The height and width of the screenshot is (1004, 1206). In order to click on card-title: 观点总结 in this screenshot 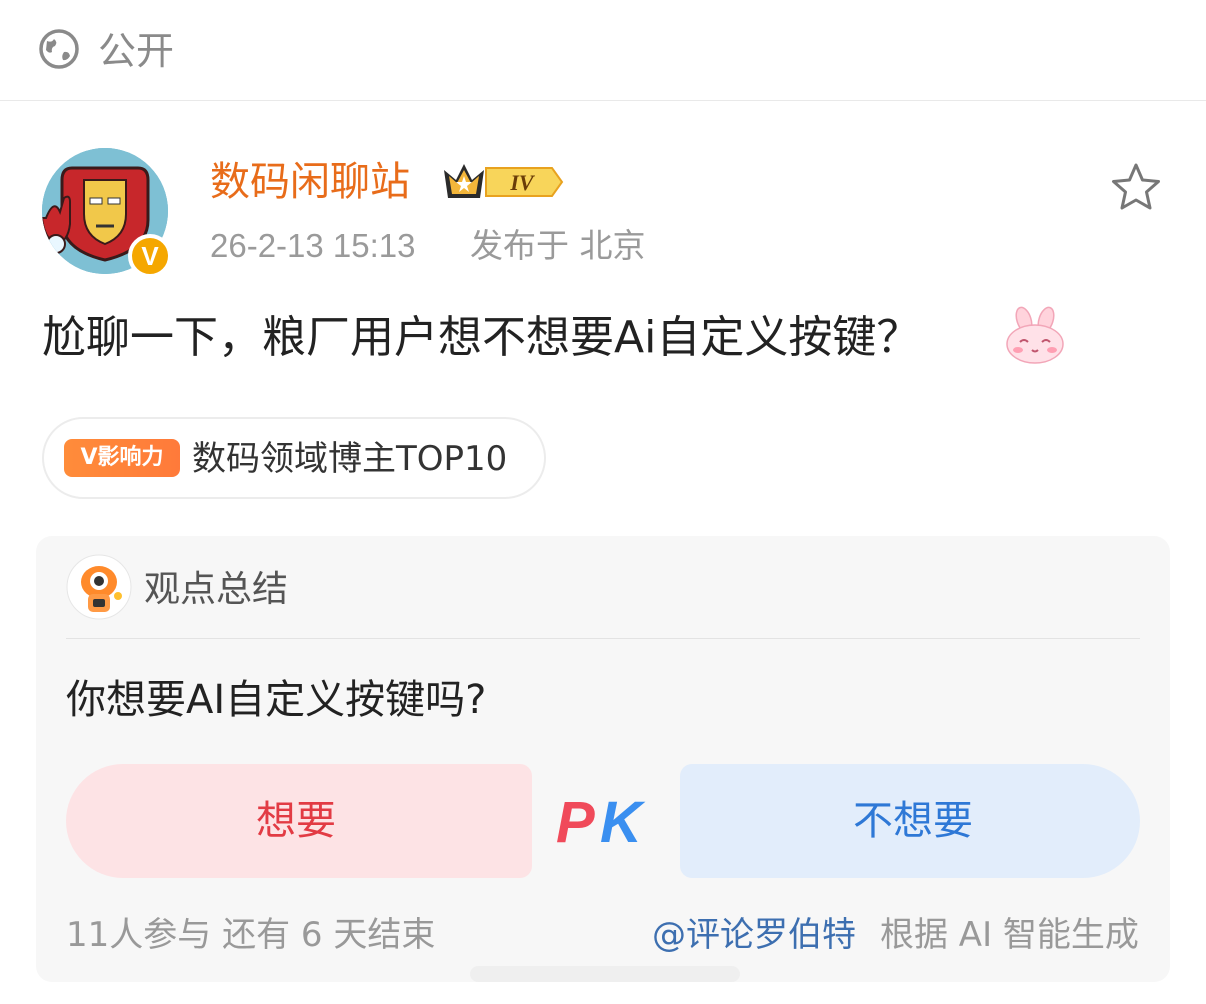, I will do `click(216, 589)`.